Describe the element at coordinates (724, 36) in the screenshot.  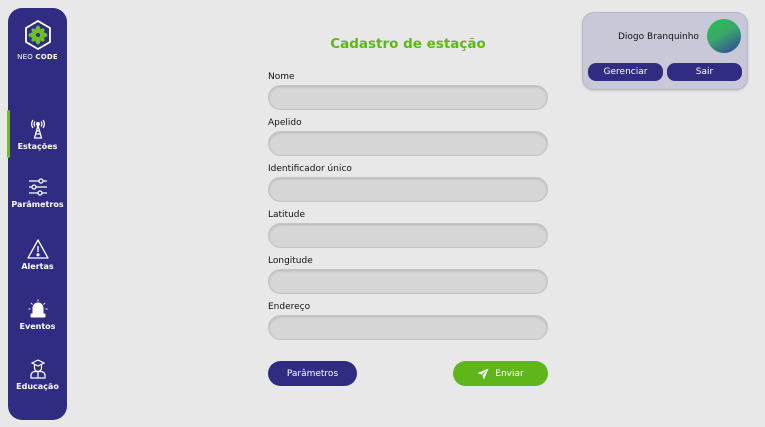
I see `avatar` at that location.